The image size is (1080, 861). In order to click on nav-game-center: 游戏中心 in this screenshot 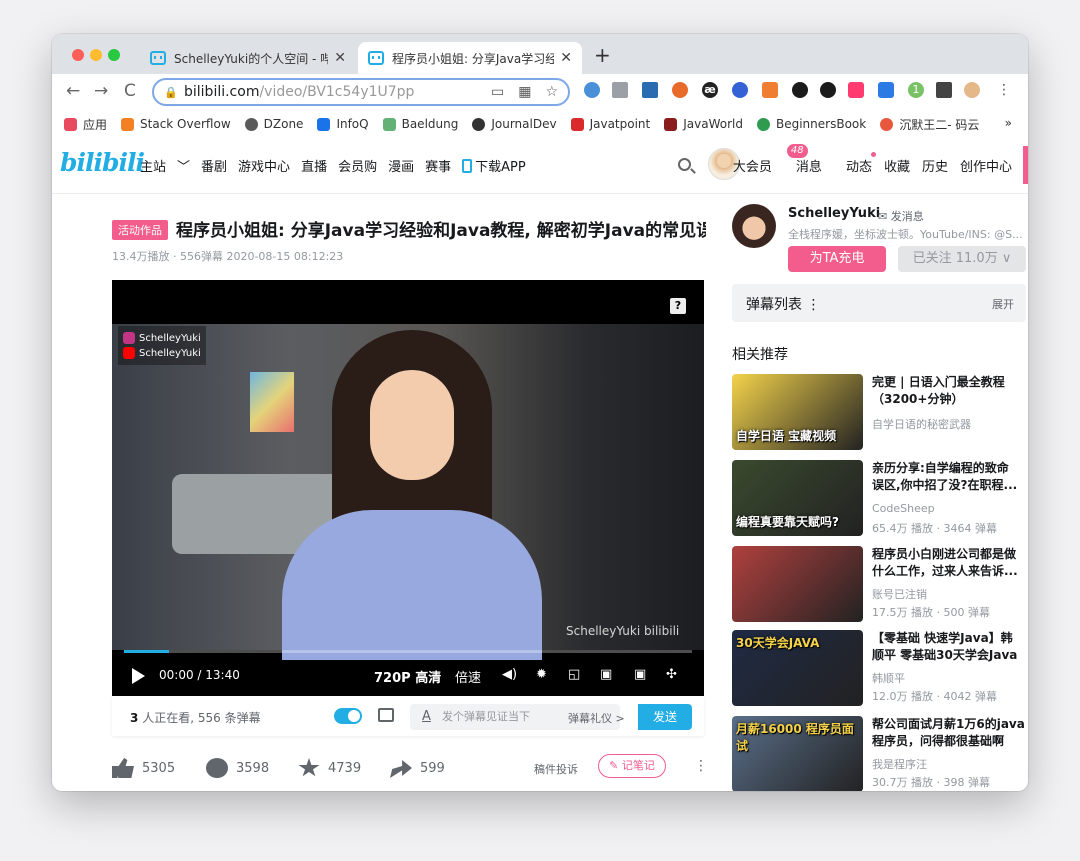, I will do `click(264, 165)`.